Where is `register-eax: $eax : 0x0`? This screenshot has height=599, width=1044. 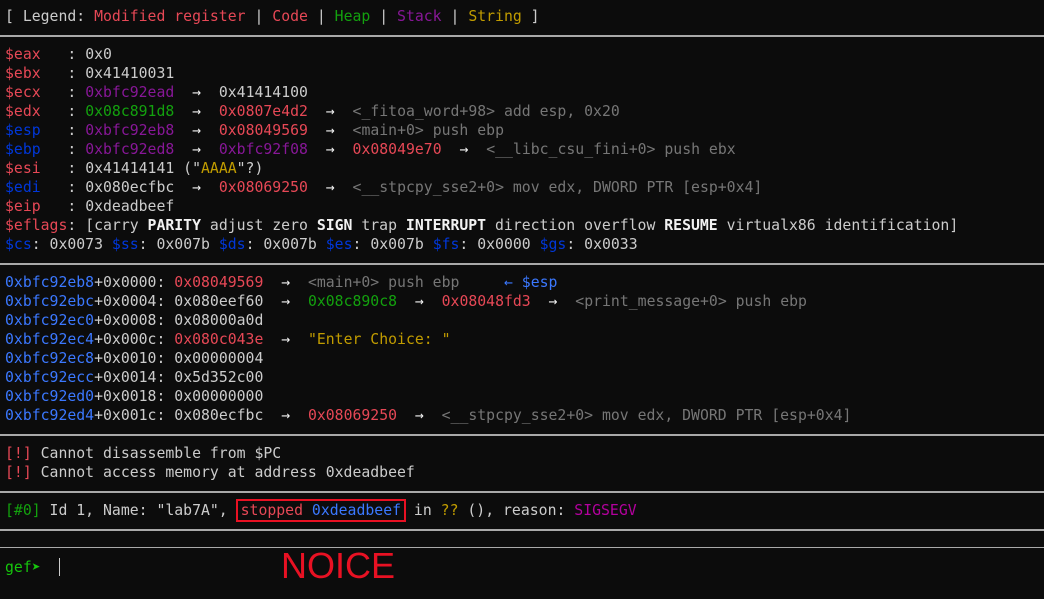 register-eax: $eax : 0x0 is located at coordinates (58, 54).